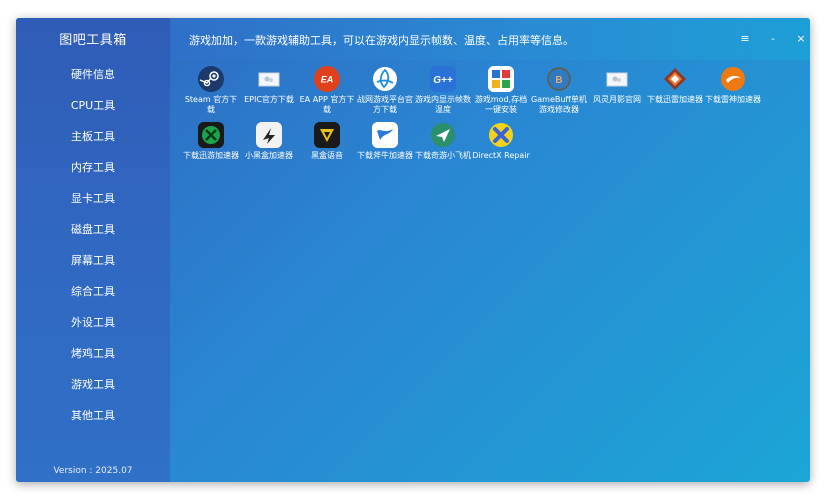  What do you see at coordinates (801, 39) in the screenshot?
I see `close-button: ×` at bounding box center [801, 39].